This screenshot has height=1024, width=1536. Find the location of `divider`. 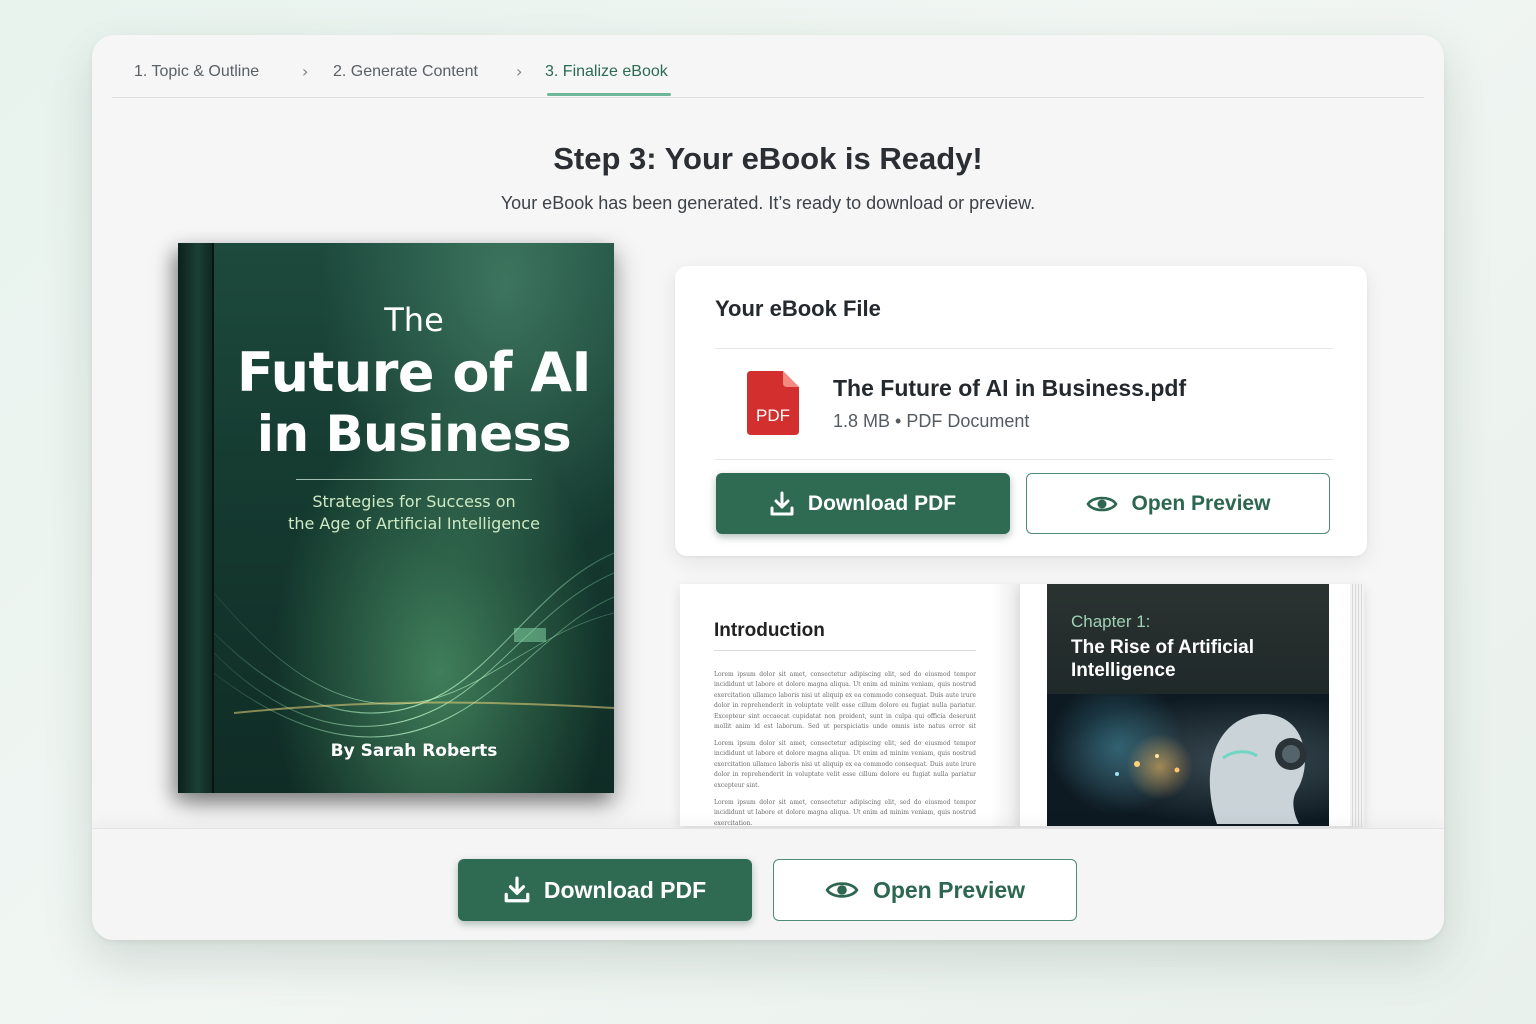

divider is located at coordinates (845, 650).